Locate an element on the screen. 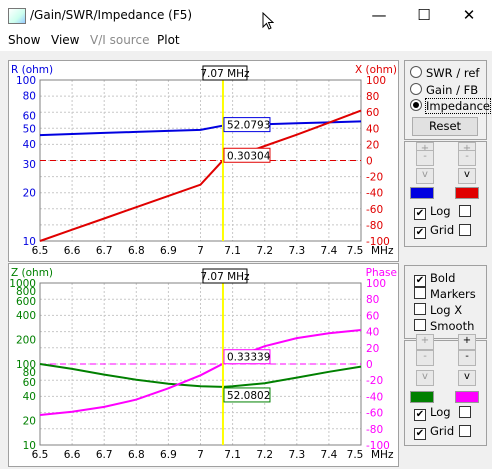 This screenshot has height=469, width=492. x-axis-tick-label: 6.6 is located at coordinates (72, 455).